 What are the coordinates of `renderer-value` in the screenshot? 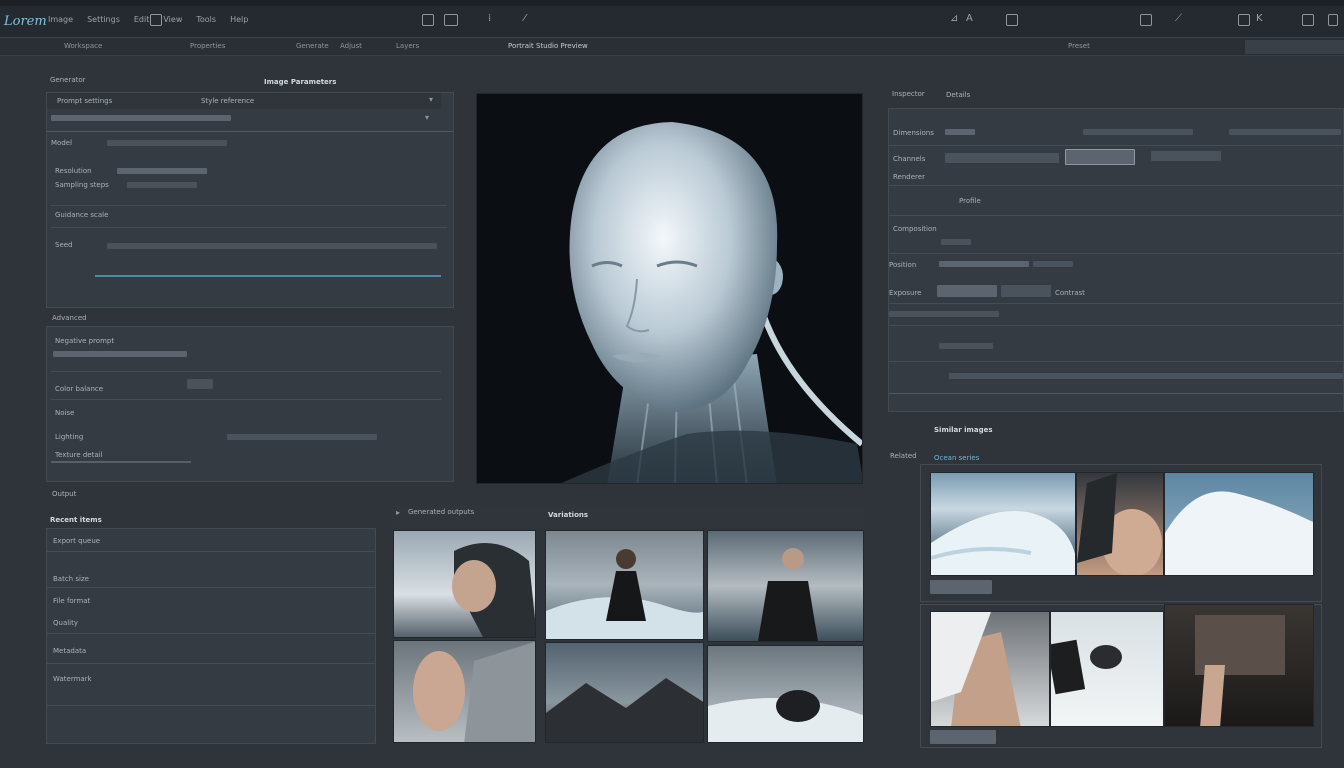 It's located at (1285, 132).